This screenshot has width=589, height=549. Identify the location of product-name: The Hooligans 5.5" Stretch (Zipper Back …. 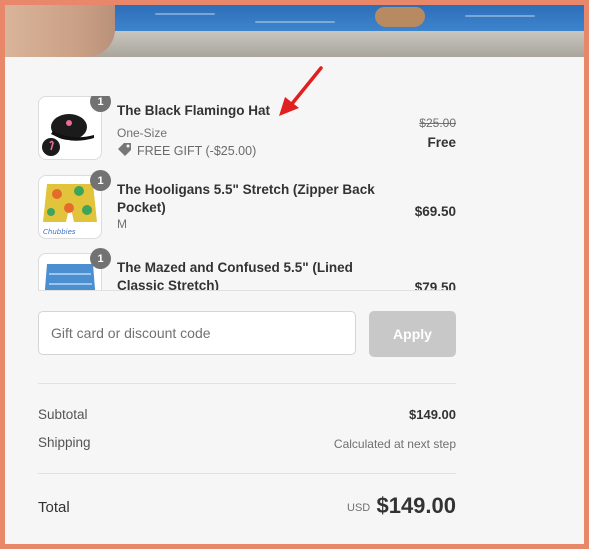
(246, 198).